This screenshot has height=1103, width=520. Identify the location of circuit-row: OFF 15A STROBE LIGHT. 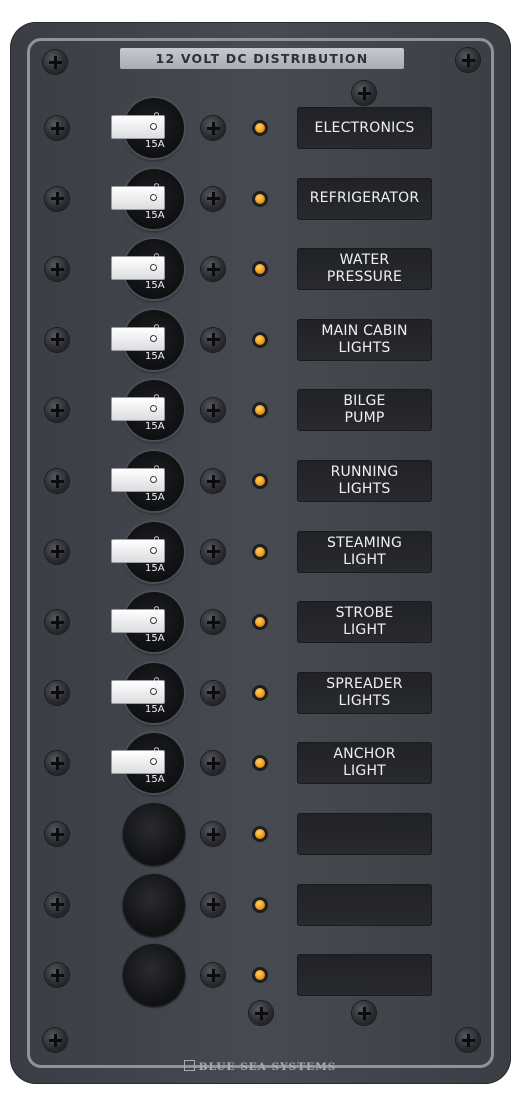
(260, 622).